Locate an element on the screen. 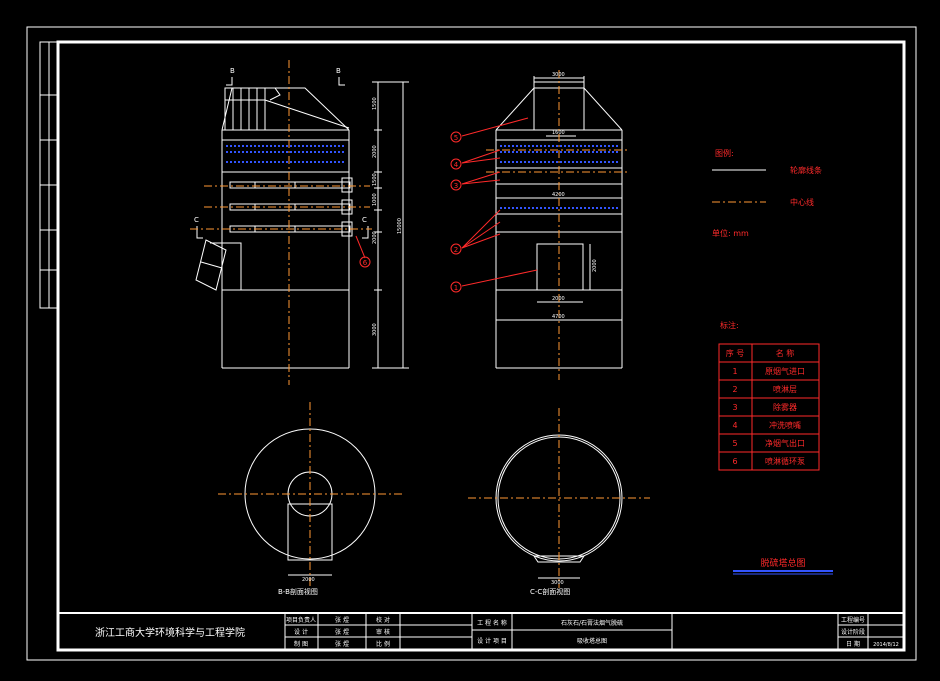 Image resolution: width=940 pixels, height=681 pixels. parts-row-name: 冲洗喷嘴 is located at coordinates (785, 425).